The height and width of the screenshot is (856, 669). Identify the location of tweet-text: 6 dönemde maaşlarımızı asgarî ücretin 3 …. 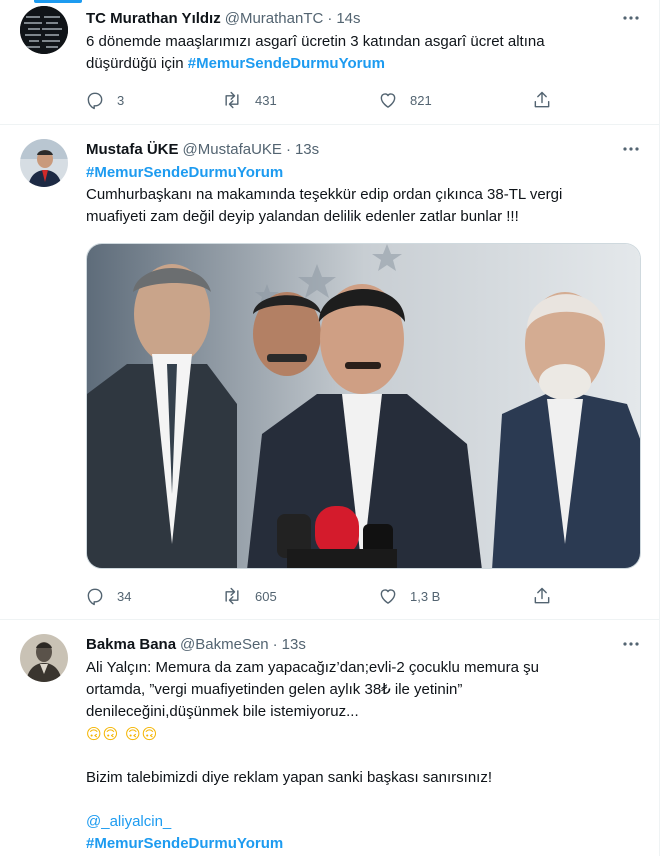
(360, 53).